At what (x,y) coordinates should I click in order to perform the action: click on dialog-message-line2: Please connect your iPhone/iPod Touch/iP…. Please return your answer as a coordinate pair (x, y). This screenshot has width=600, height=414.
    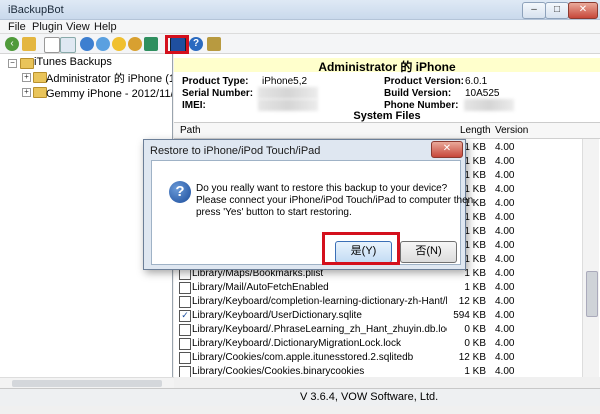
    Looking at the image, I should click on (335, 200).